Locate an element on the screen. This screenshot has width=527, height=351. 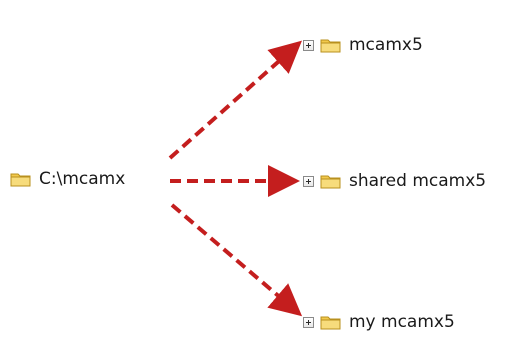
arrow-to-mcamx5 is located at coordinates (235, 100).